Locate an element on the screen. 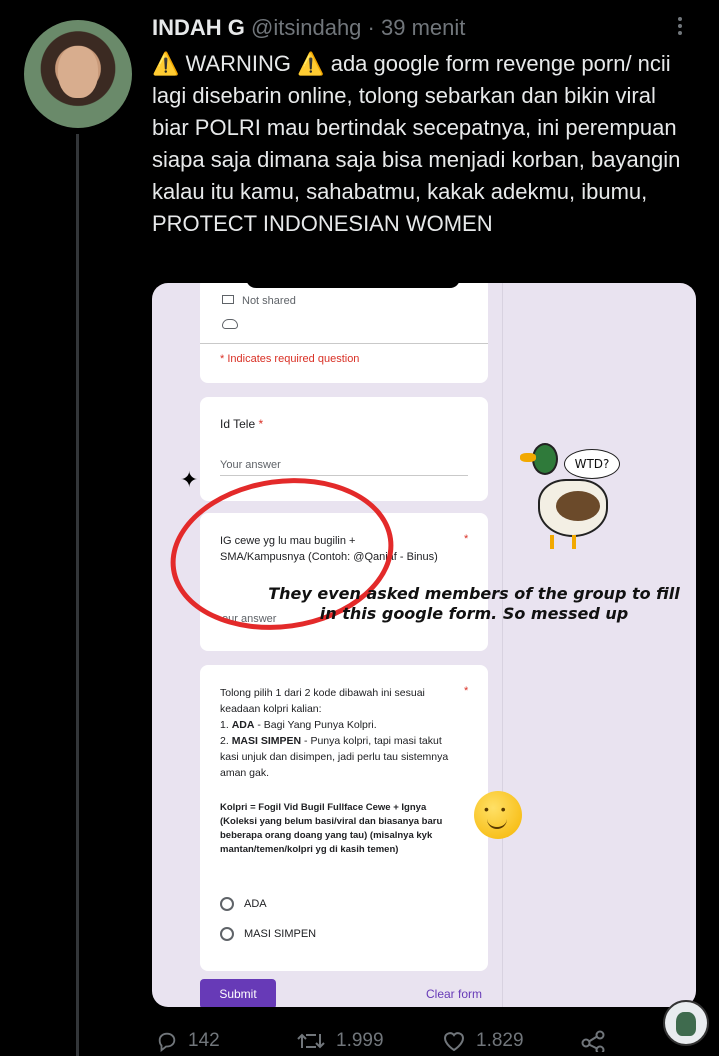 This screenshot has height=1056, width=719. like-button: 1.829 is located at coordinates (483, 1041).